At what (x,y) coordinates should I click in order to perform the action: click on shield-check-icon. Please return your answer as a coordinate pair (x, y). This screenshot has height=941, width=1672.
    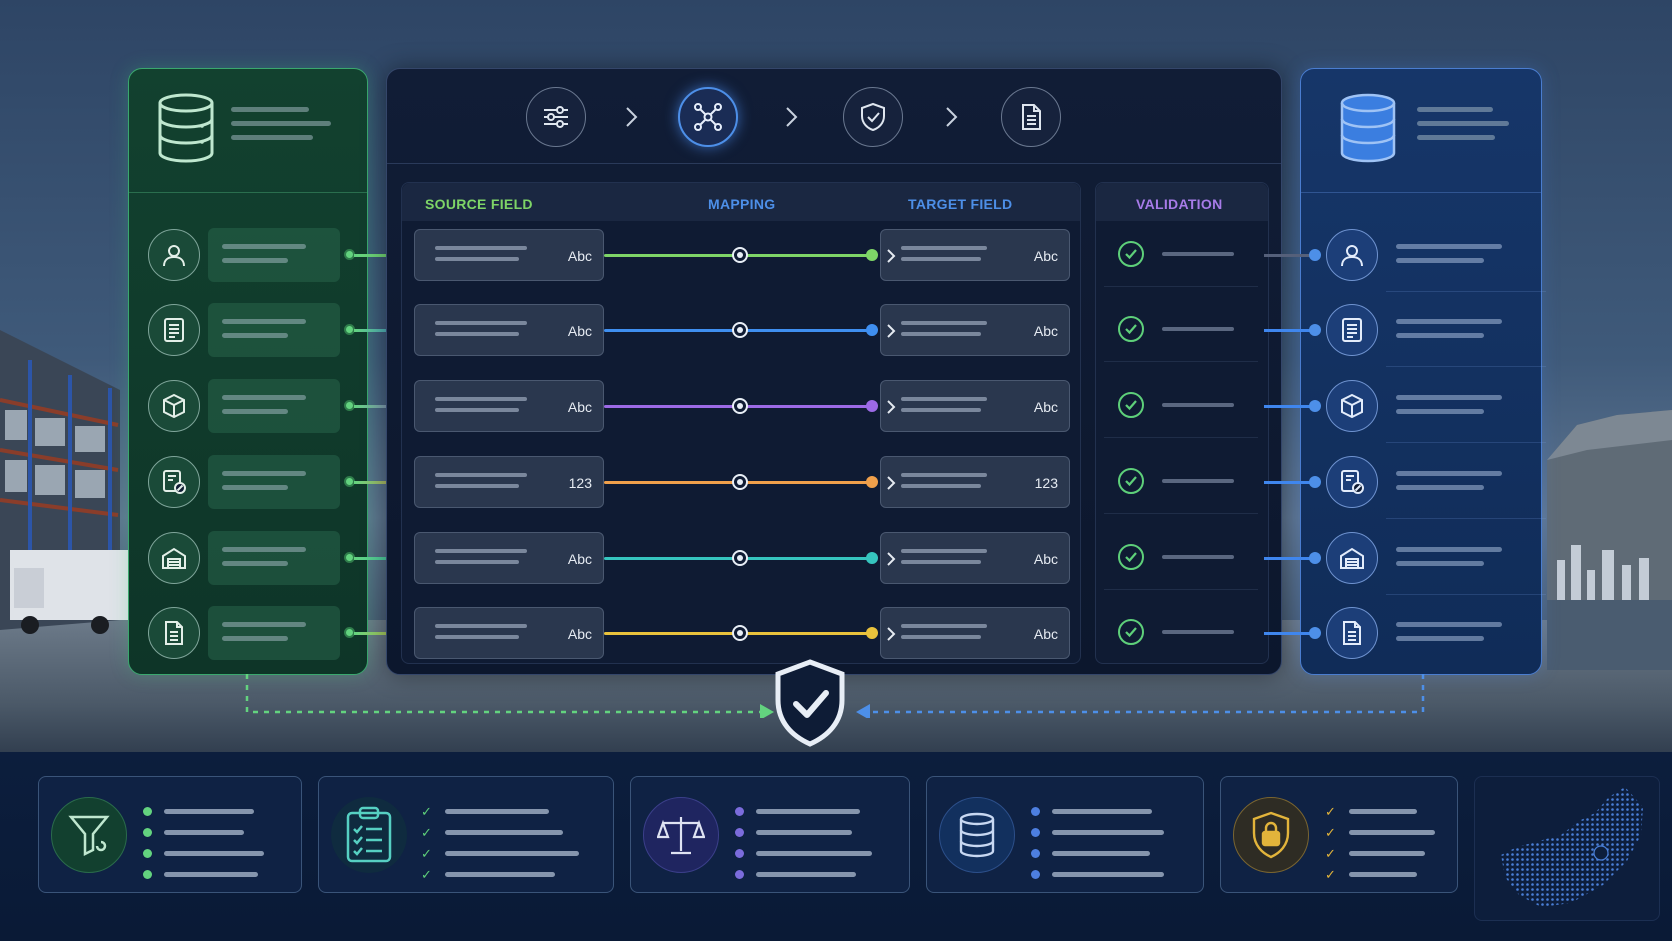
    Looking at the image, I should click on (873, 117).